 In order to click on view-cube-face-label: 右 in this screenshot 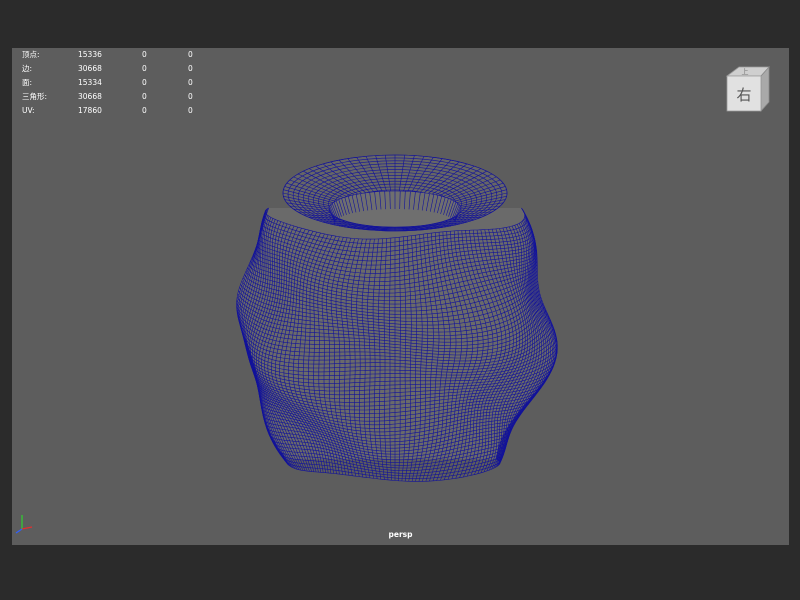, I will do `click(743, 95)`.